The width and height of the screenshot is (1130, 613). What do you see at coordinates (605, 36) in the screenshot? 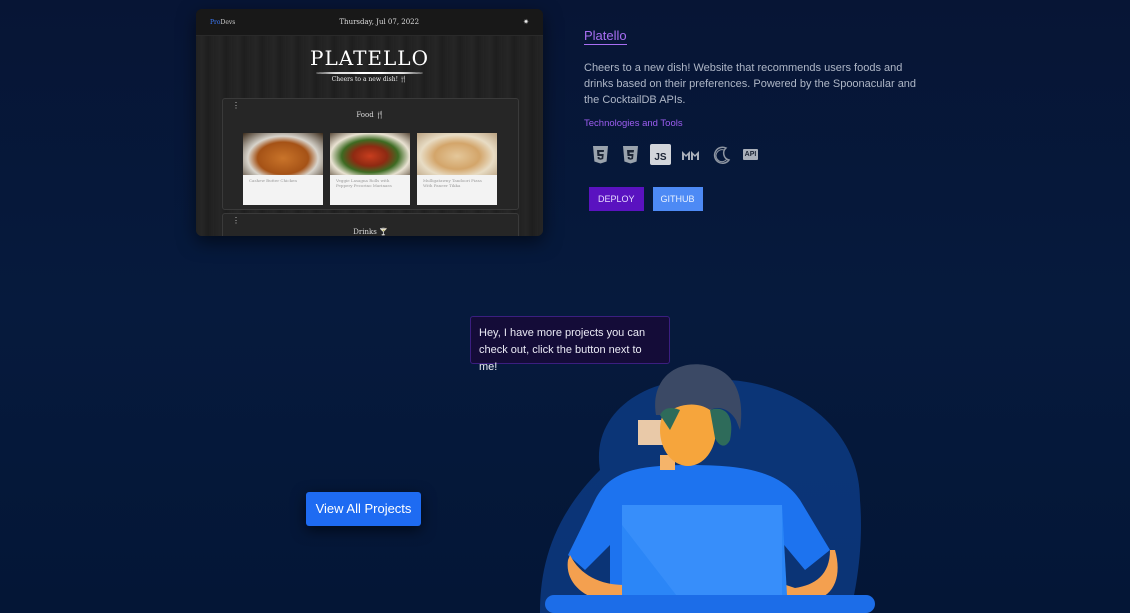
I see `project-title-link: Platello` at bounding box center [605, 36].